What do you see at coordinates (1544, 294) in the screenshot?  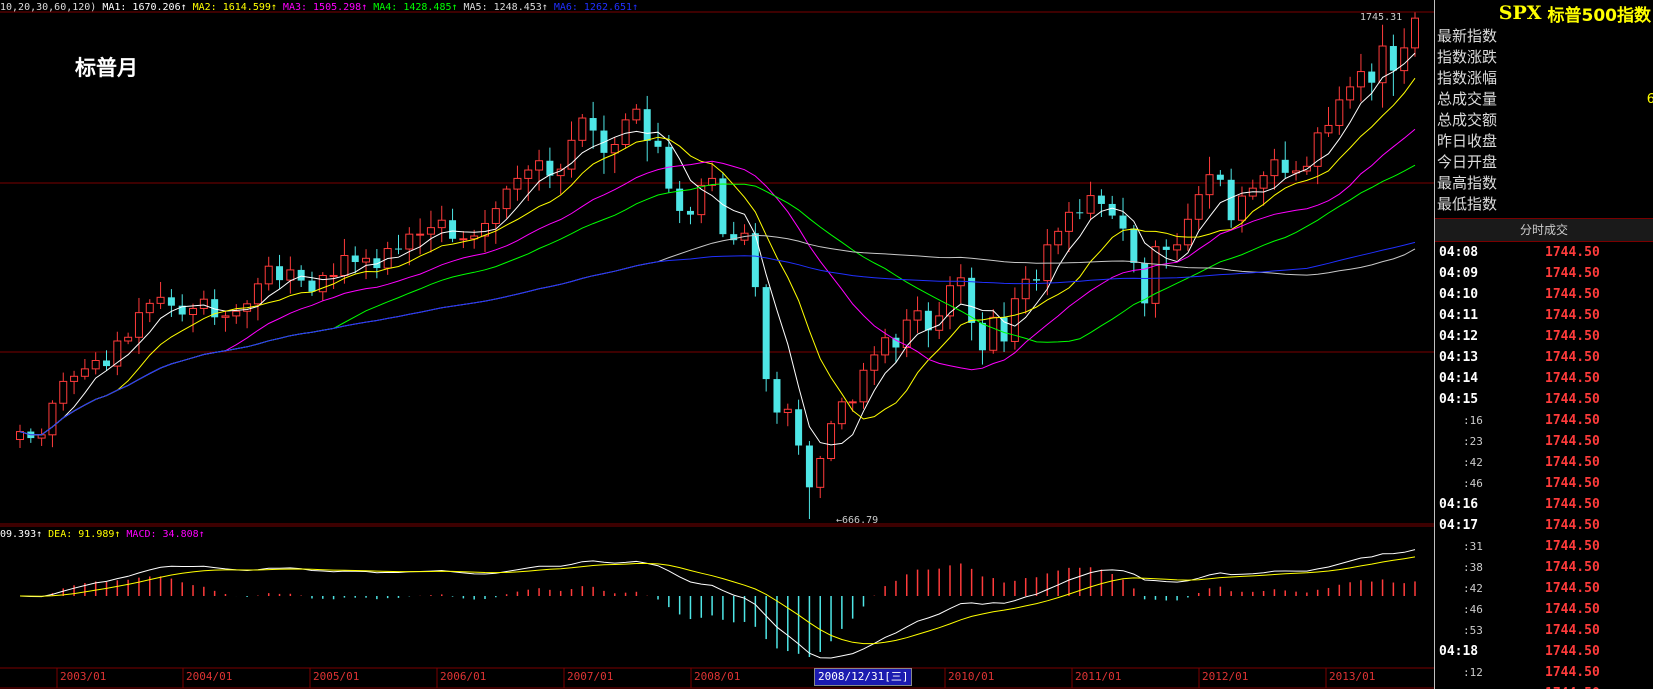 I see `tick-row: 04:10 1744.50` at bounding box center [1544, 294].